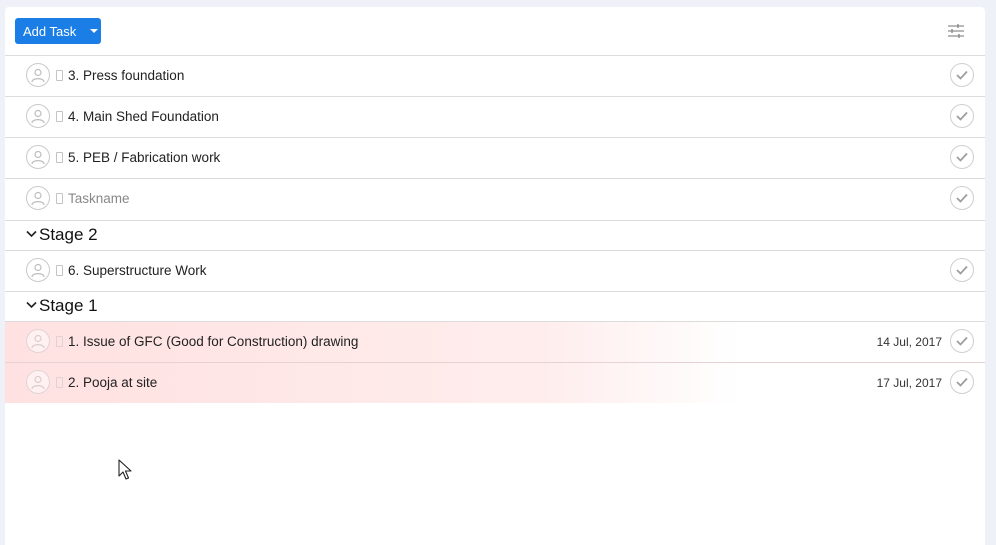 Image resolution: width=996 pixels, height=545 pixels. What do you see at coordinates (99, 198) in the screenshot?
I see `task-name-input: Taskname` at bounding box center [99, 198].